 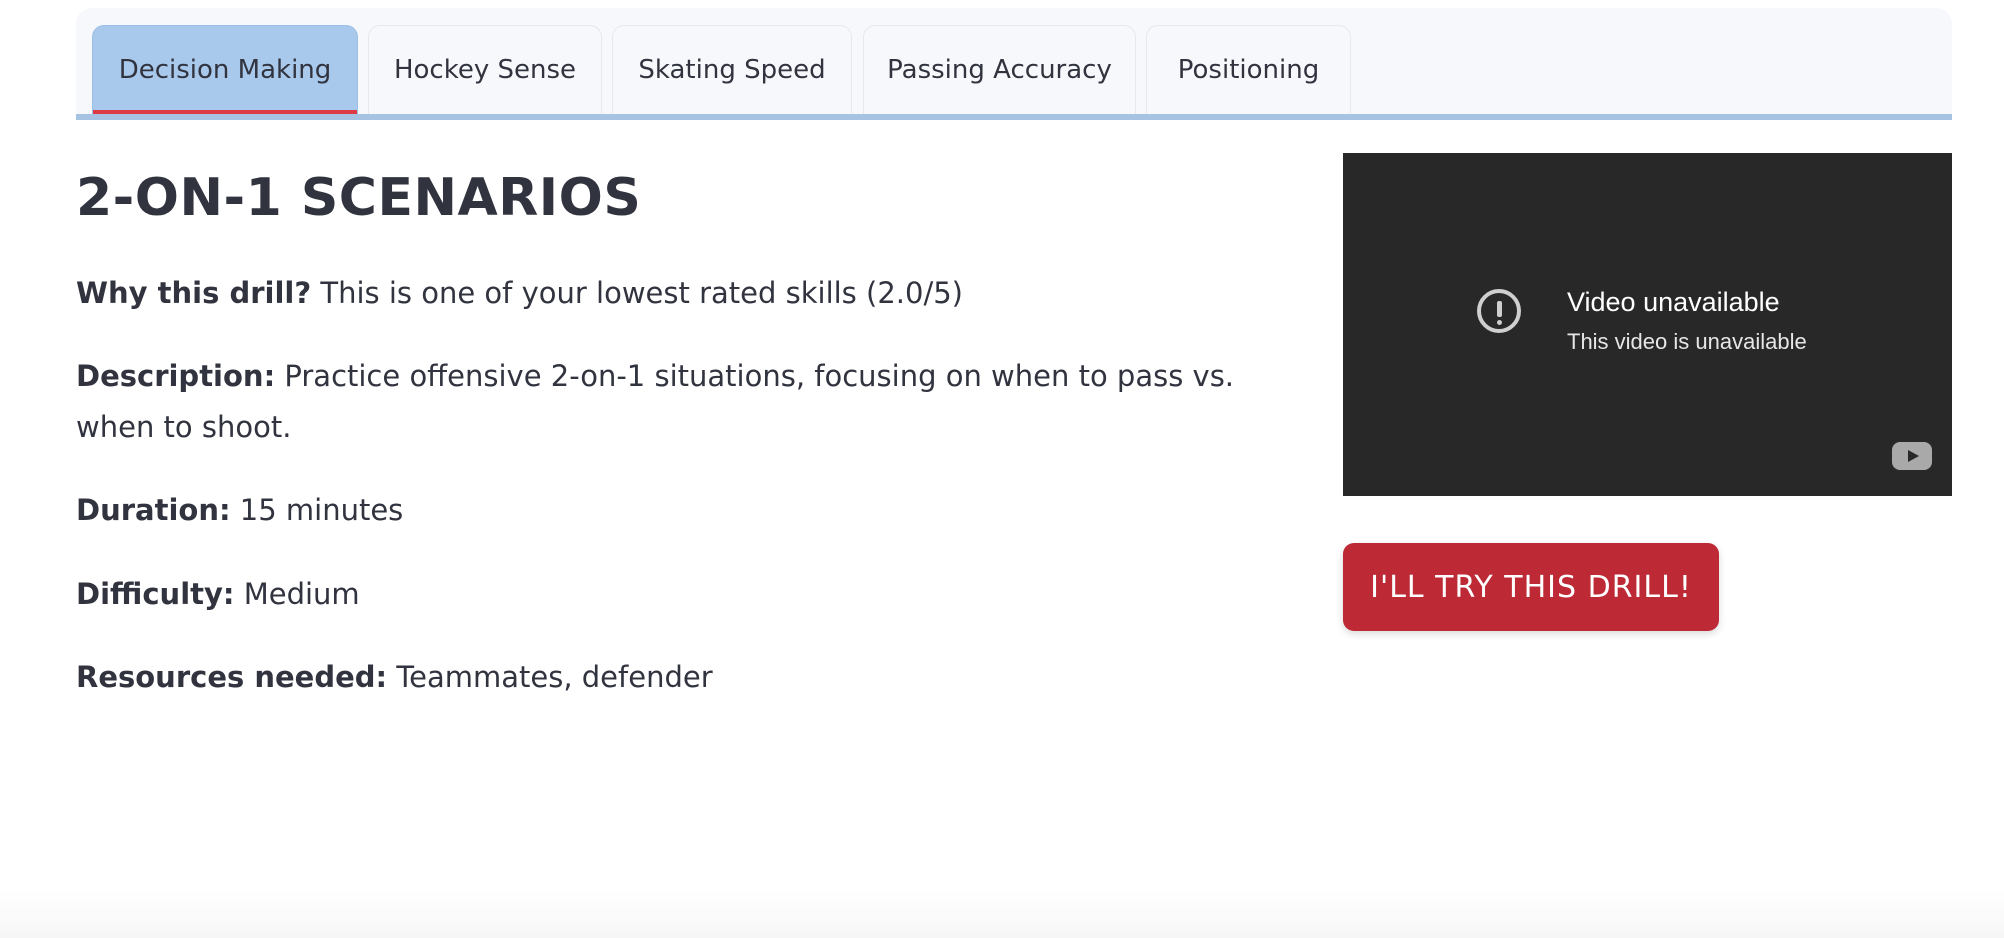 I want to click on difficulty-label: Difficulty:, so click(x=155, y=594).